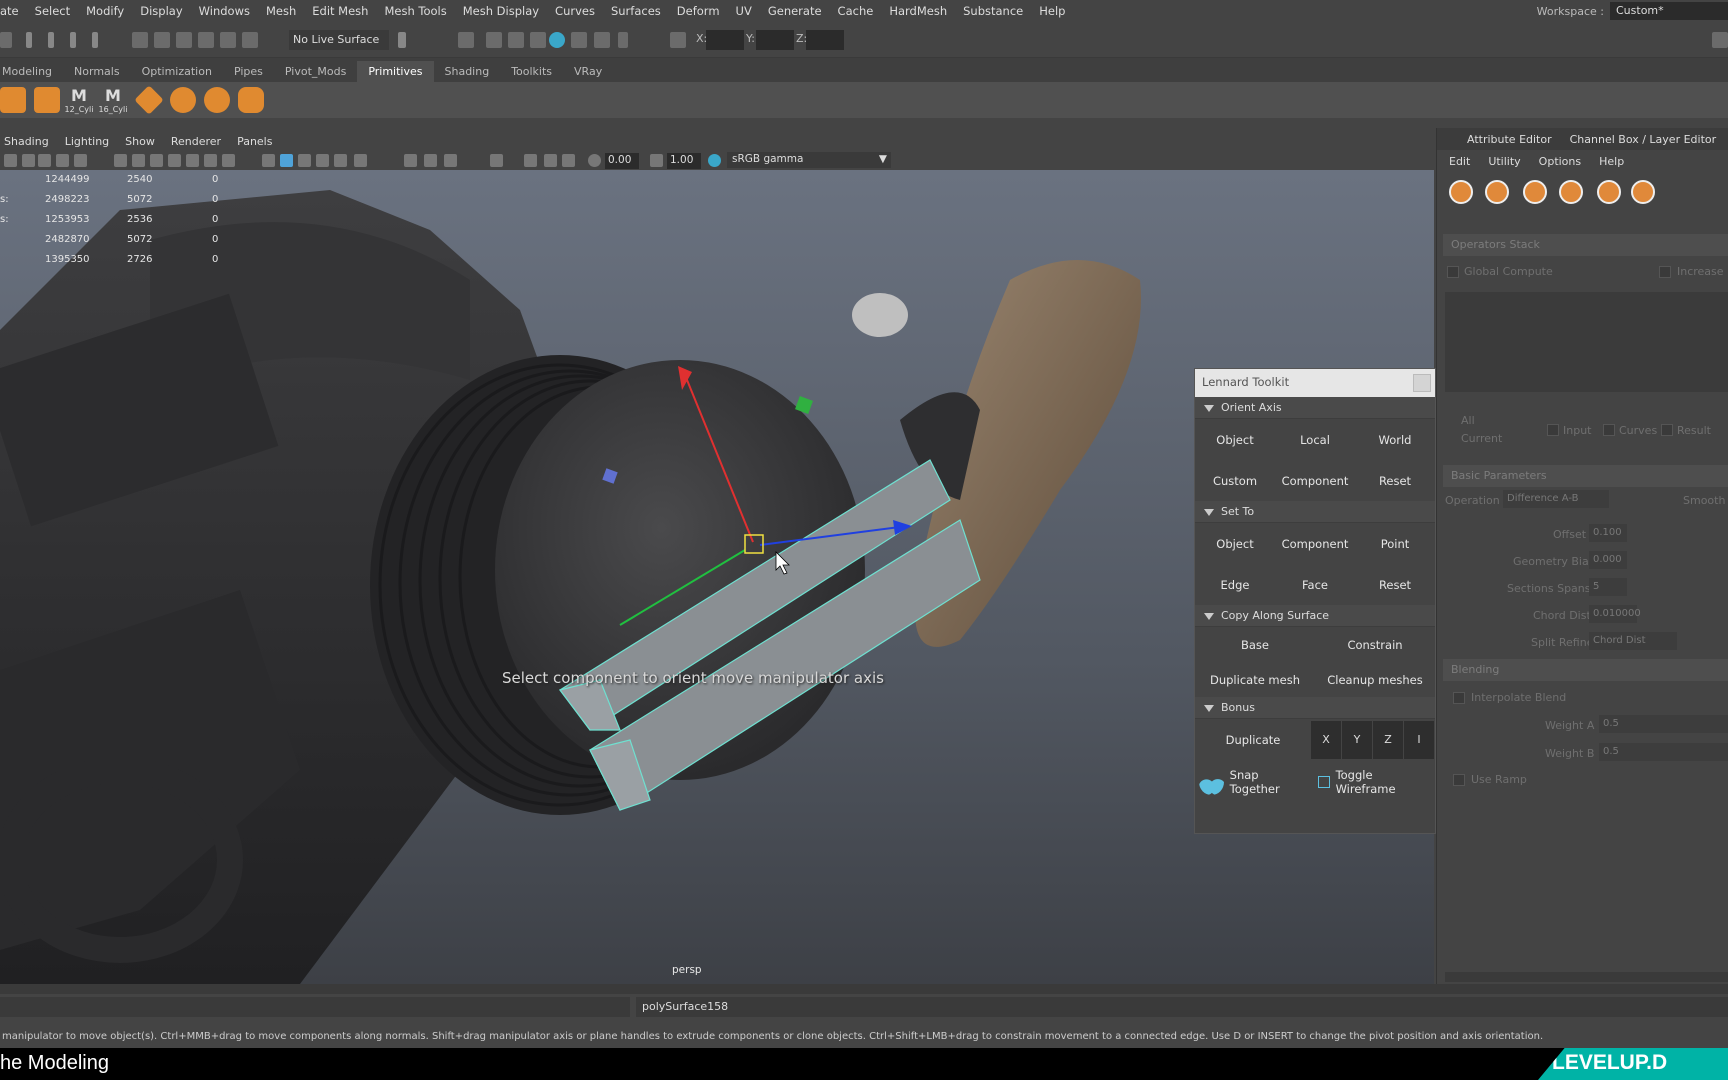  Describe the element at coordinates (1182, 1007) in the screenshot. I see `selected-object-field: polySurface158` at that location.